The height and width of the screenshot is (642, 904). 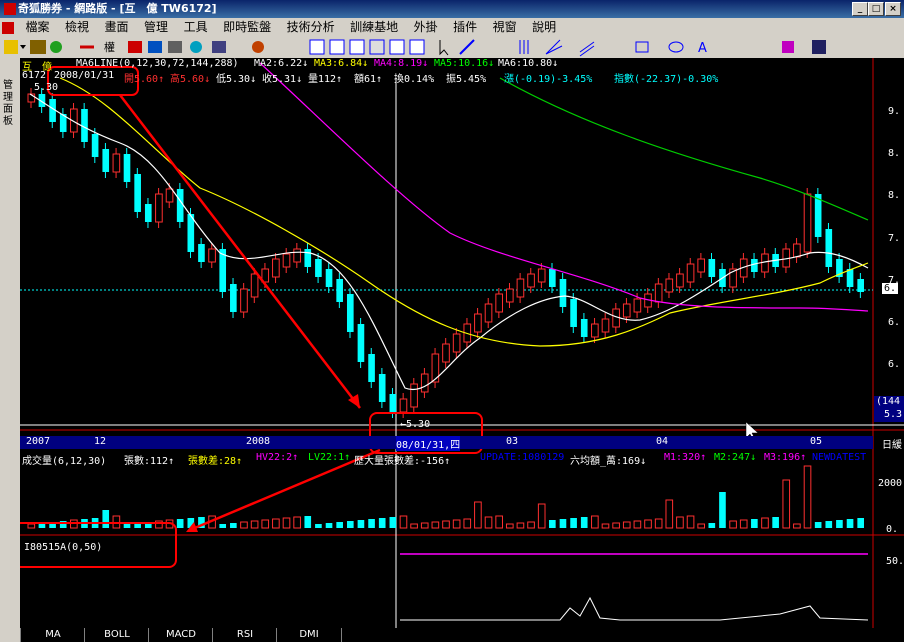 I want to click on edit-icon, so click(x=175, y=47).